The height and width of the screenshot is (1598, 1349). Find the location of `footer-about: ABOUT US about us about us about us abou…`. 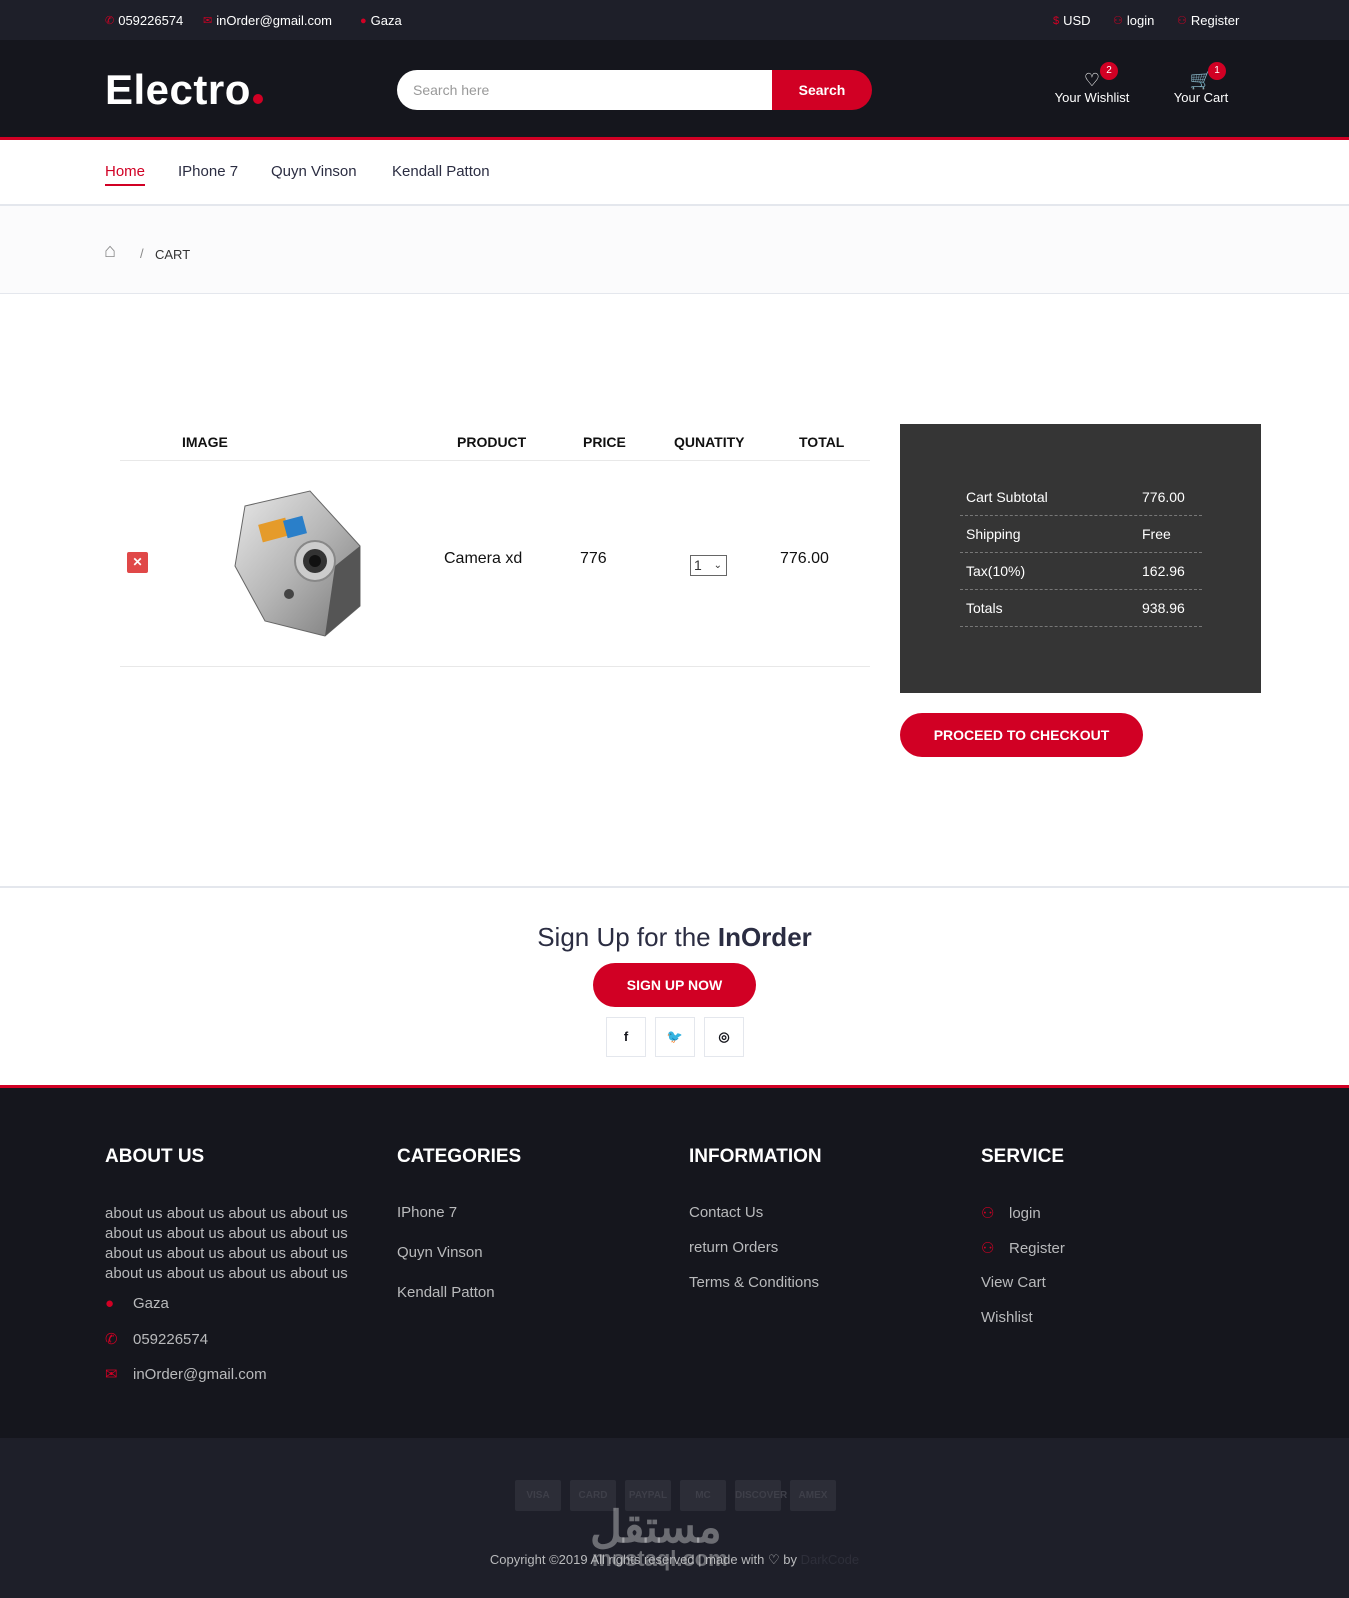

footer-about: ABOUT US about us about us about us abou… is located at coordinates (240, 1276).